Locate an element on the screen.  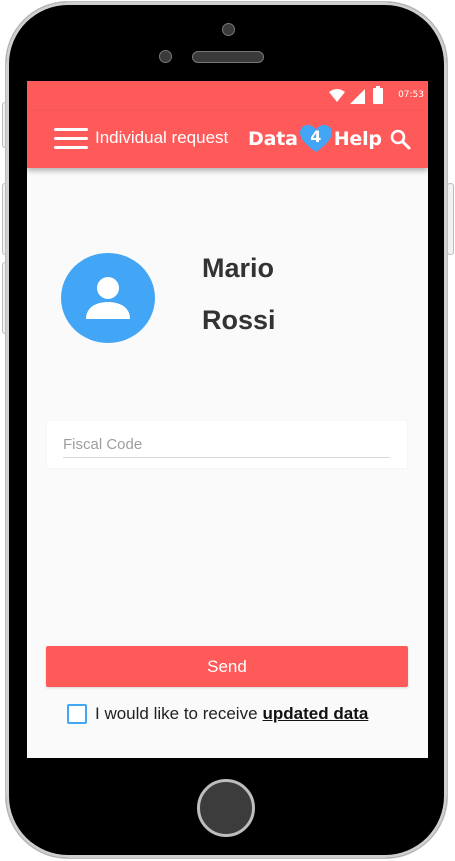
status-time: 07:53 is located at coordinates (411, 95).